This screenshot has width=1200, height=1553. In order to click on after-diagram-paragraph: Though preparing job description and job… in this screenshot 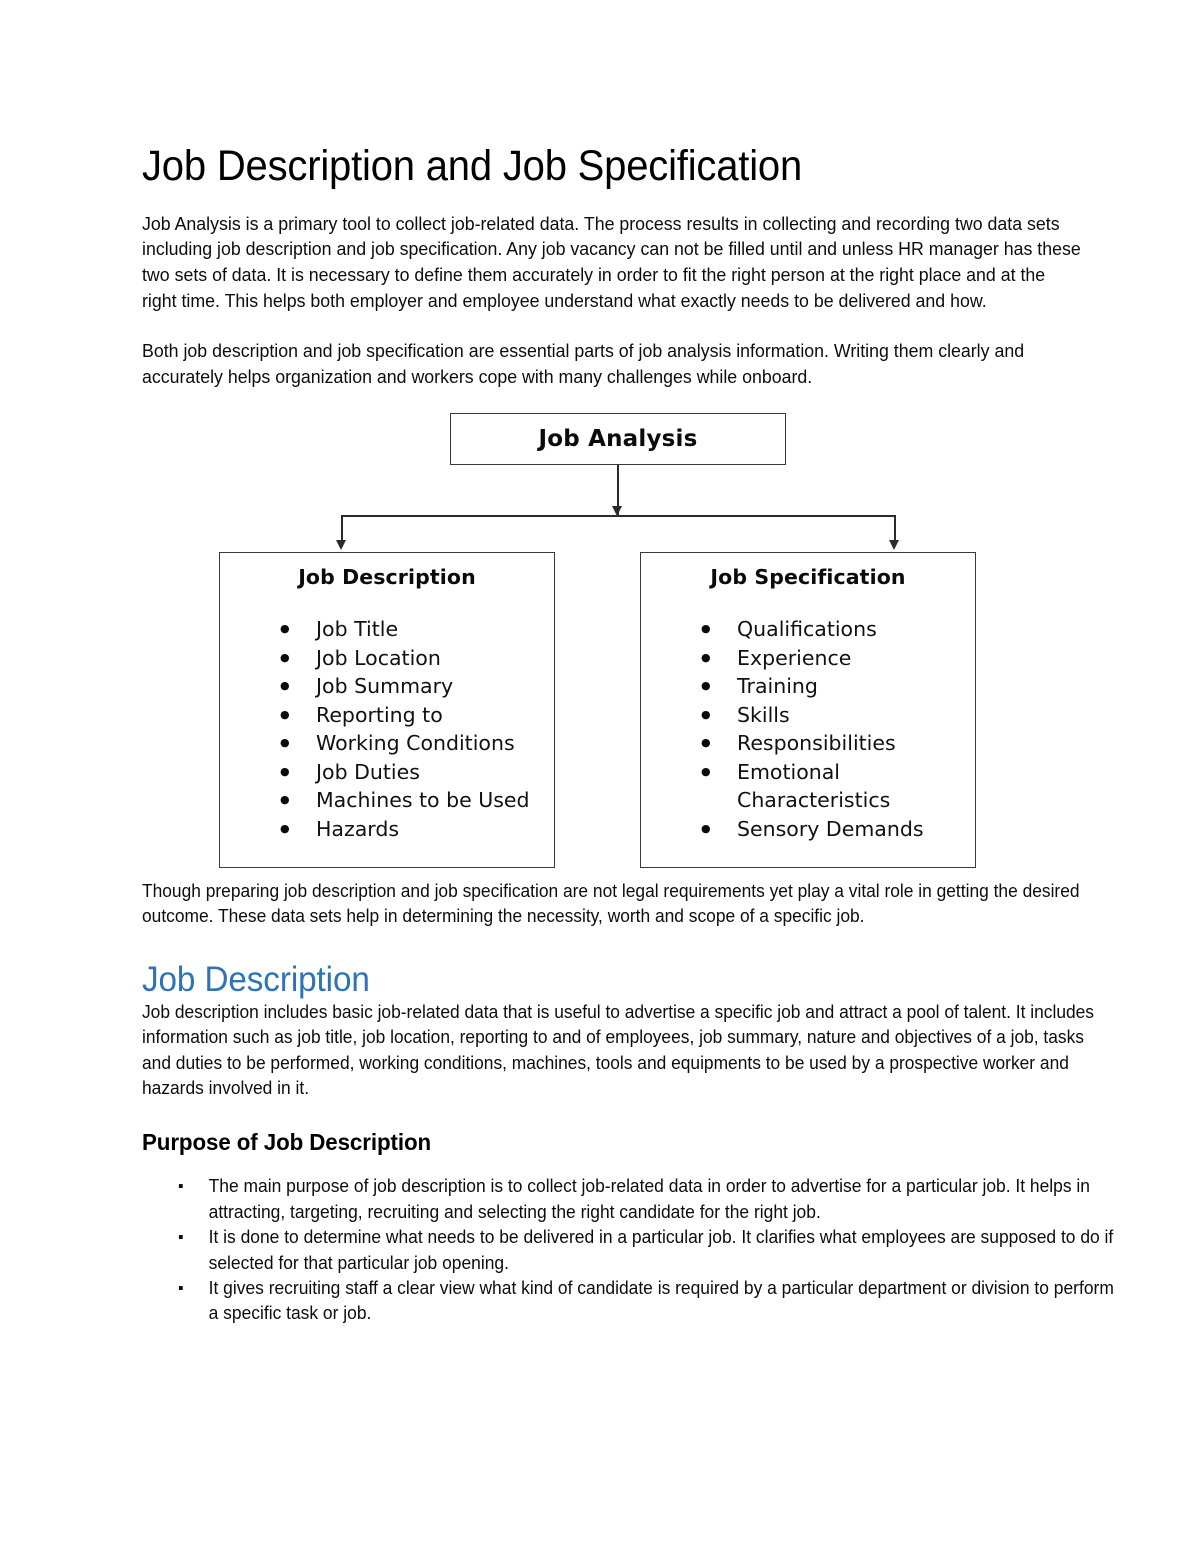, I will do `click(611, 904)`.